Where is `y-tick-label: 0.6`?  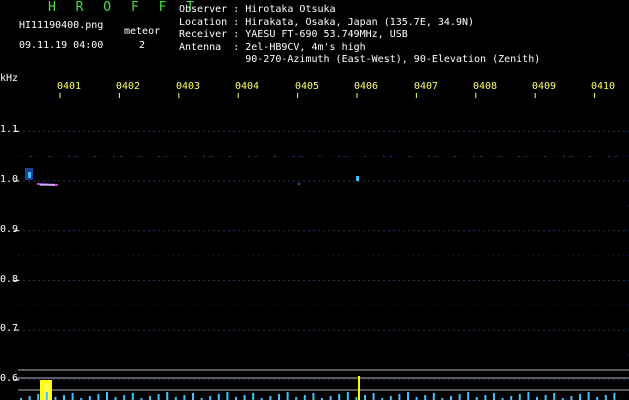 y-tick-label: 0.6 is located at coordinates (9, 378).